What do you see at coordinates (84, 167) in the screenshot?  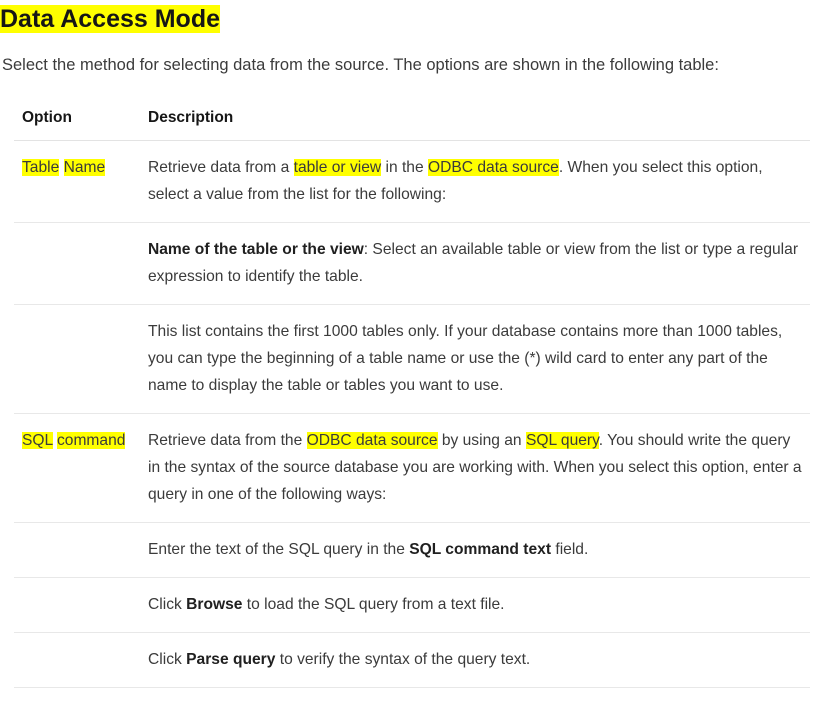 I see `option-highlight: Name` at bounding box center [84, 167].